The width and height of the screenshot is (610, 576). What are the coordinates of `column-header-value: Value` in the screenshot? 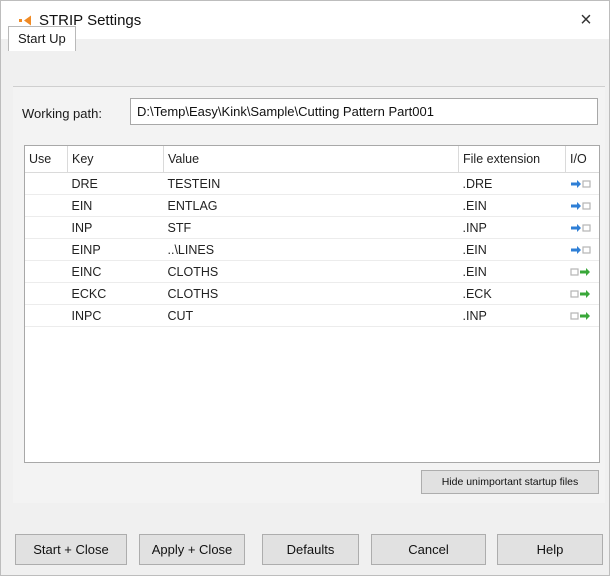 It's located at (311, 159).